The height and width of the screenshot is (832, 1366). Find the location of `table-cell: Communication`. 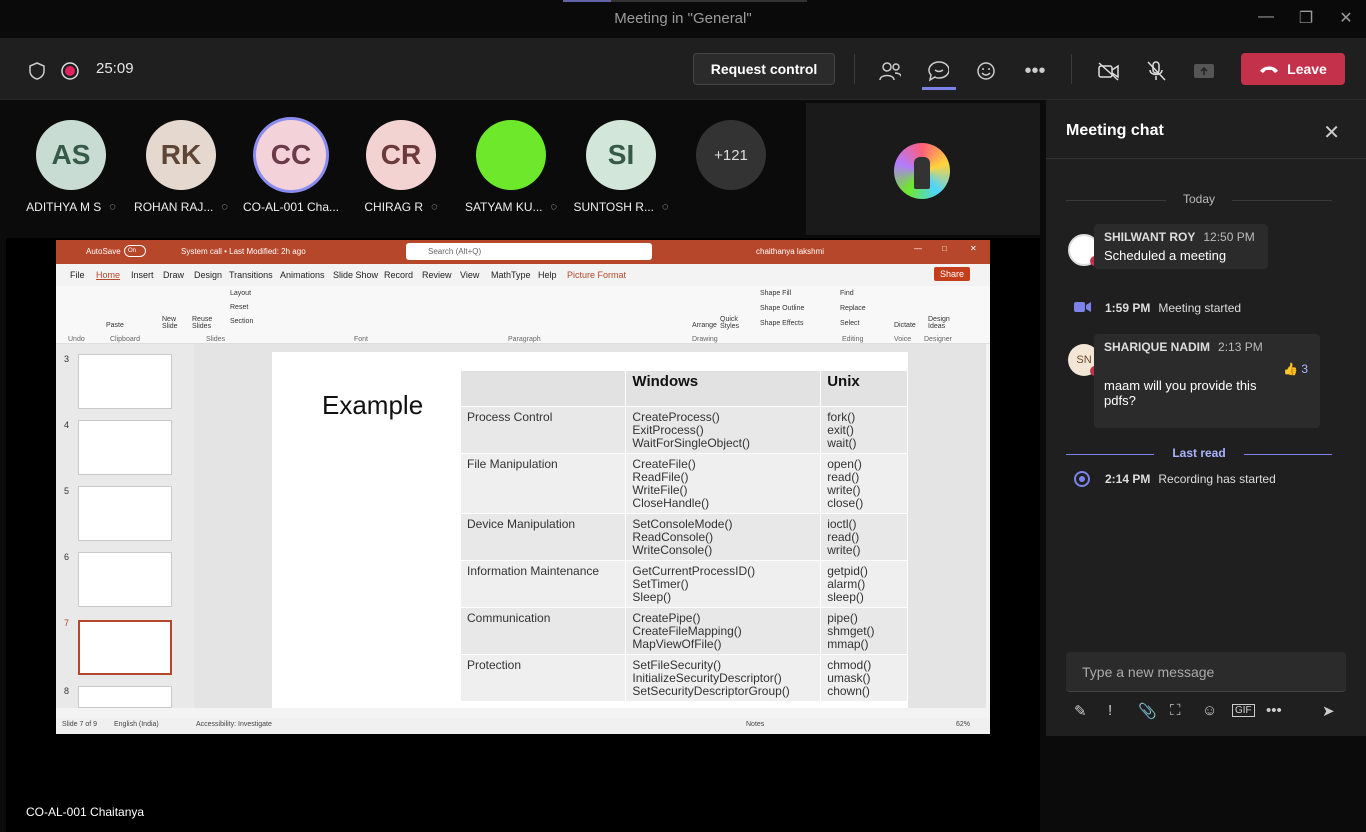

table-cell: Communication is located at coordinates (543, 631).